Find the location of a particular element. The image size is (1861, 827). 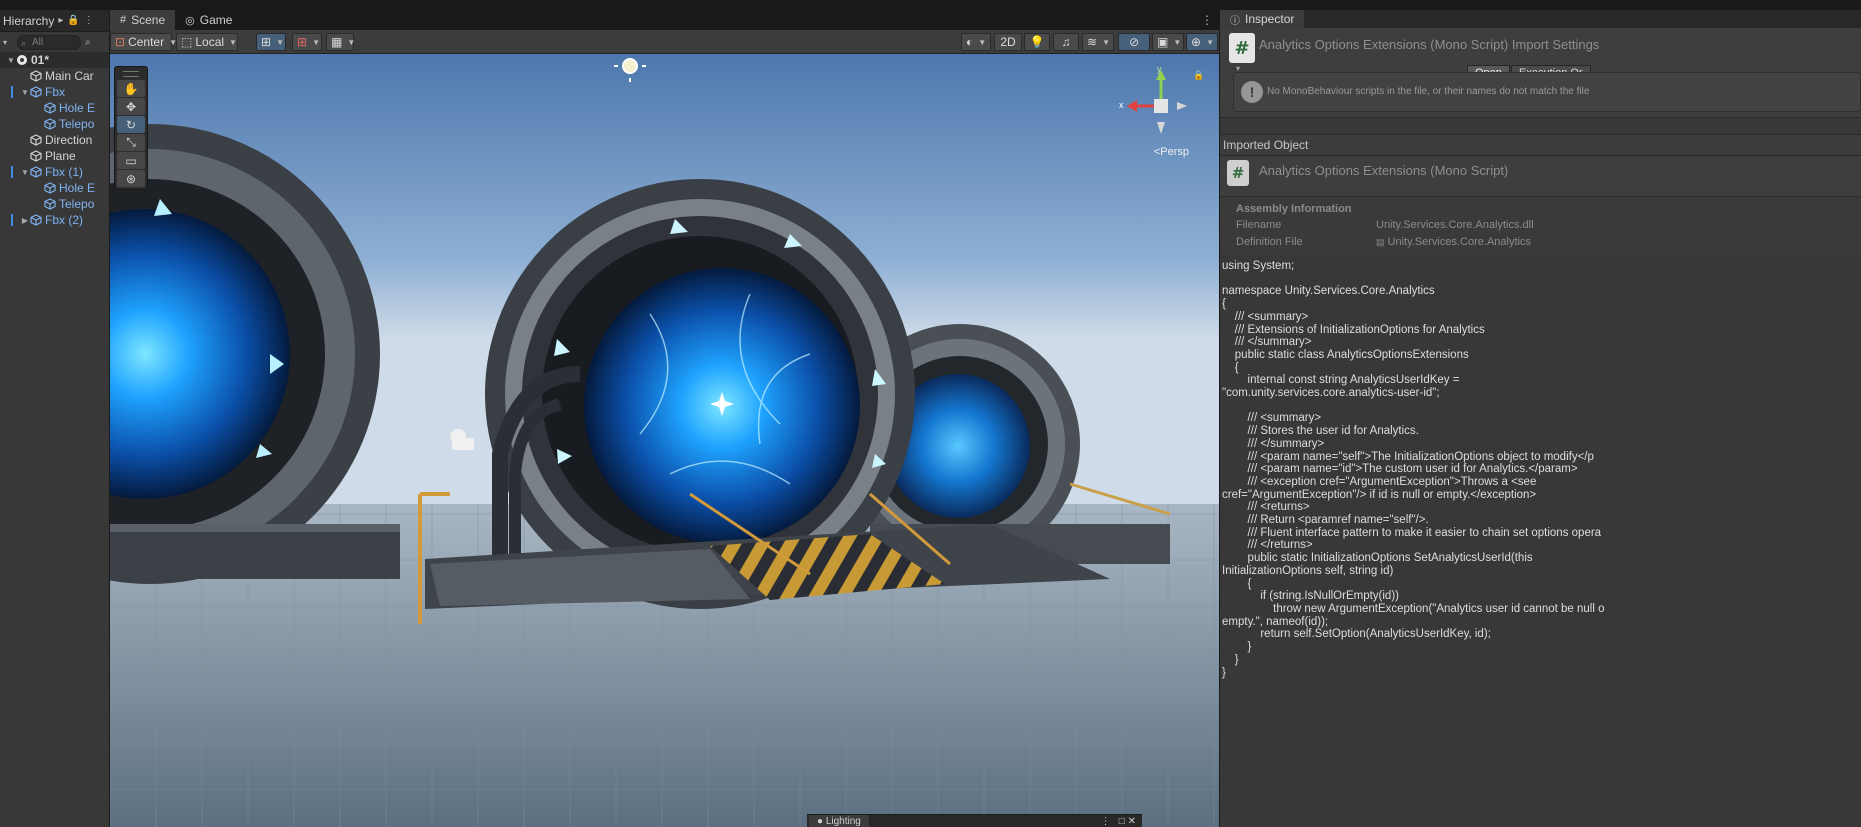

transform-tool-button: ⊛ is located at coordinates (131, 178).